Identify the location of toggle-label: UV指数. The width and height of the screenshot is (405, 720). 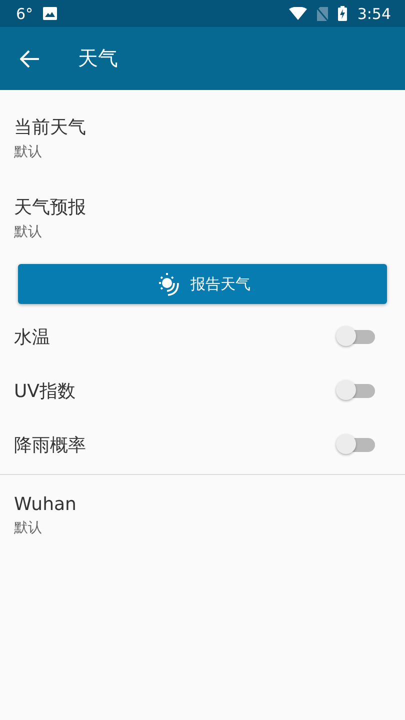
(45, 391).